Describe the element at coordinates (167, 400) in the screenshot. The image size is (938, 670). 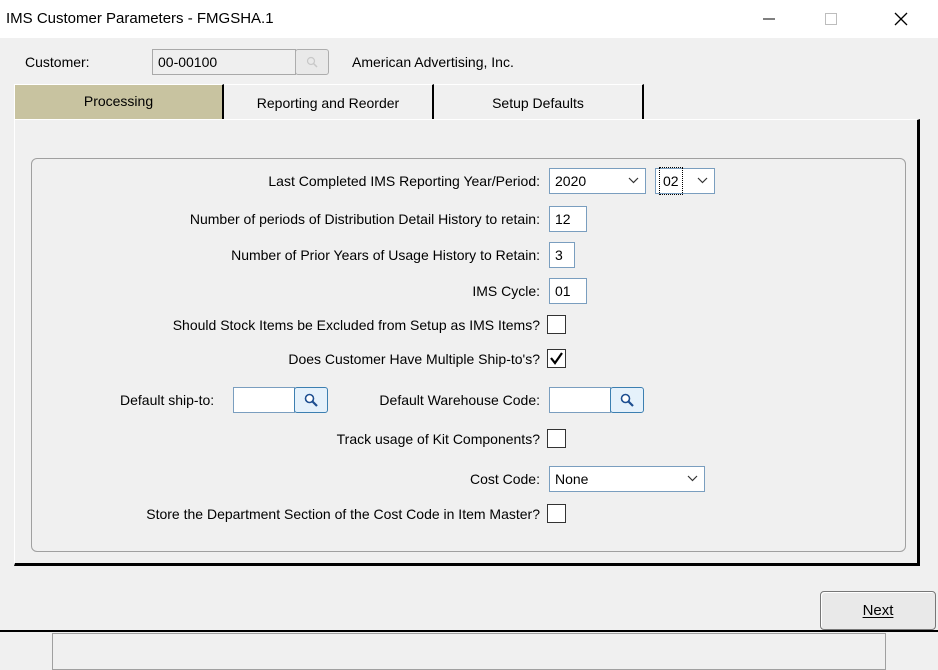
I see `default-shipto-label: Default ship-to:` at that location.